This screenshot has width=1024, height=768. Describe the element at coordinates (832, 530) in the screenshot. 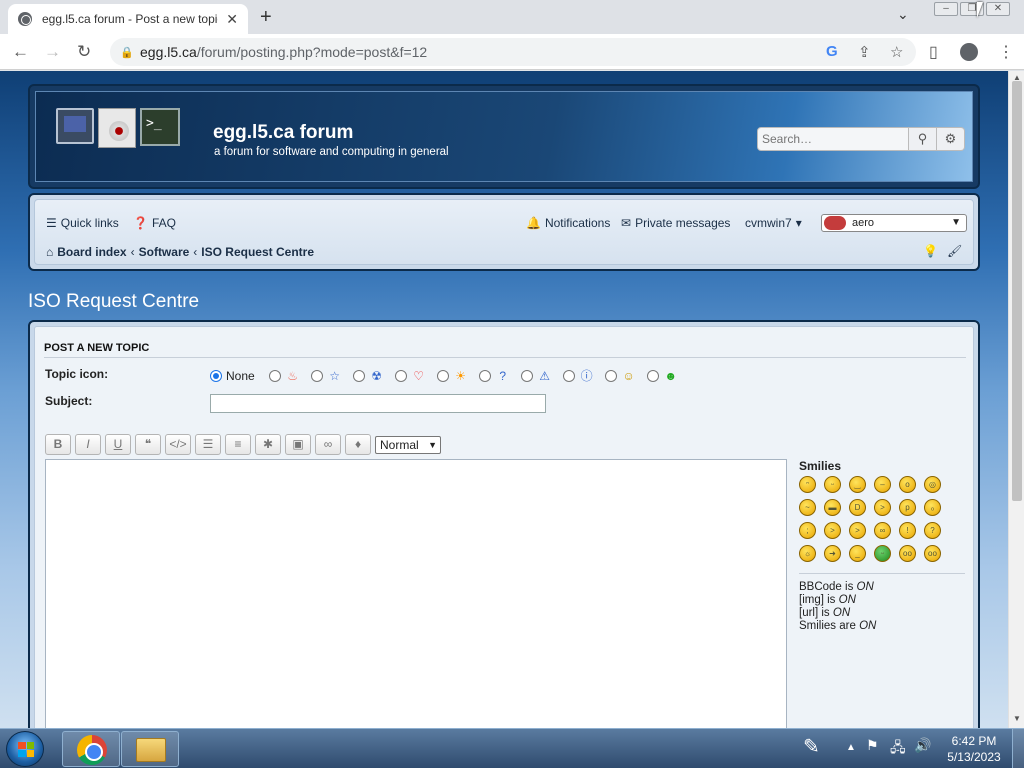

I see `evil-smiley-icon: >` at that location.